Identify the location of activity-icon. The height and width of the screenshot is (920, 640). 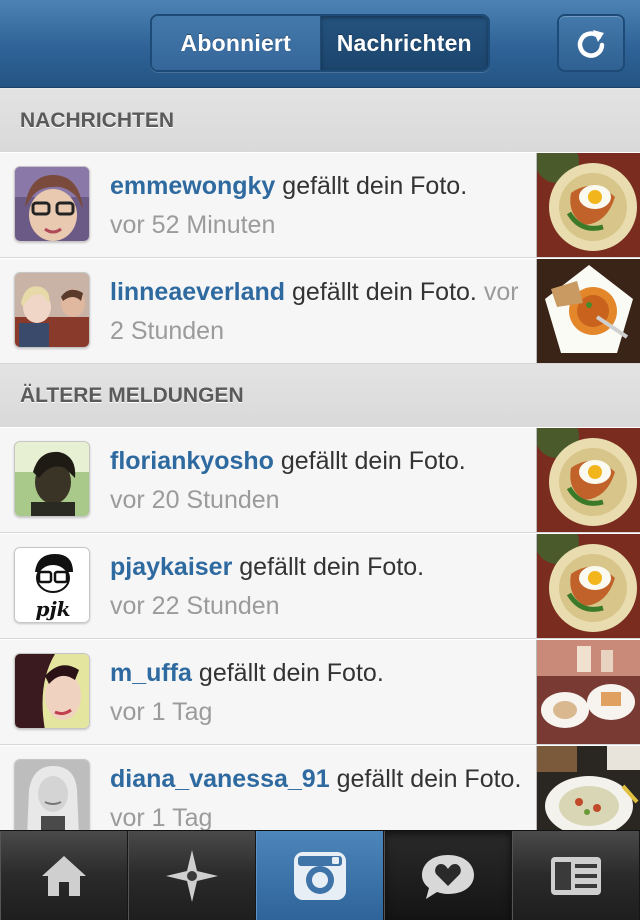
(448, 877).